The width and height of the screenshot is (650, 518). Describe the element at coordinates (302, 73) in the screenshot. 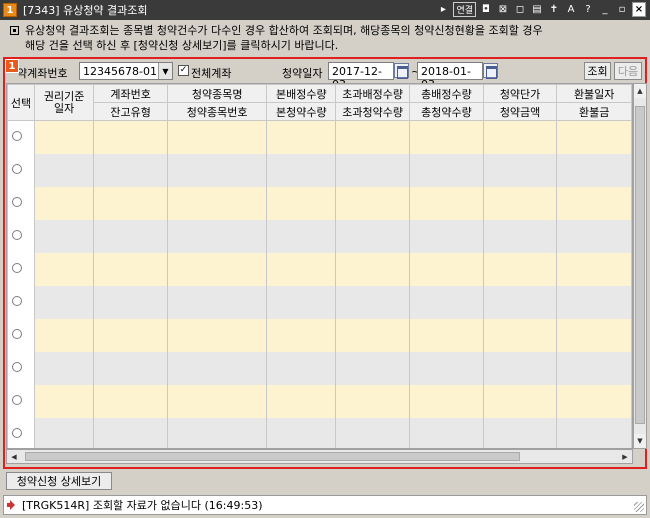

I see `date-label: 청약일자` at that location.